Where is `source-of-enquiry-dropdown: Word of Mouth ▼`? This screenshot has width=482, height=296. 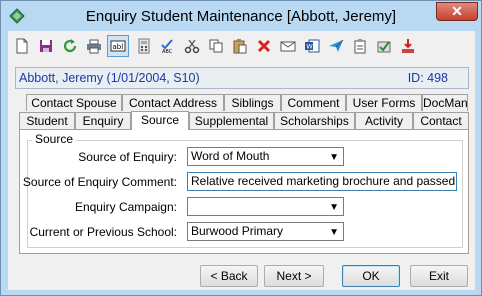
source-of-enquiry-dropdown: Word of Mouth ▼ is located at coordinates (265, 156).